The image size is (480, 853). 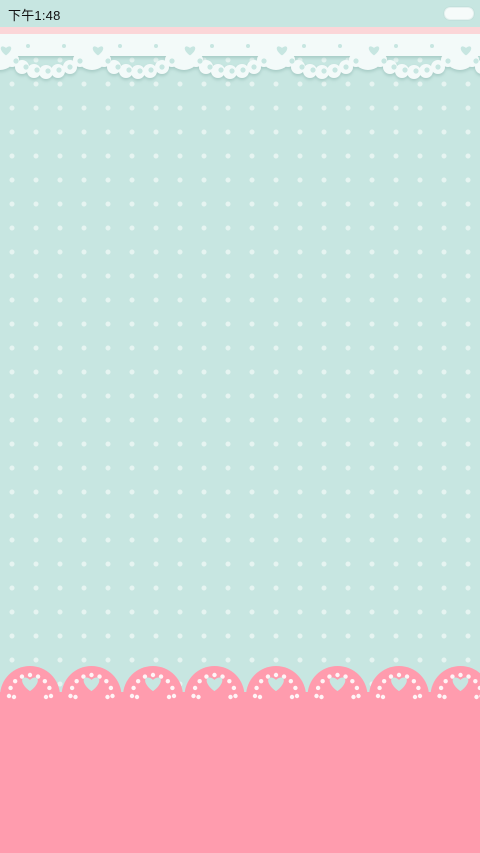 I want to click on pink-strip, so click(x=240, y=30).